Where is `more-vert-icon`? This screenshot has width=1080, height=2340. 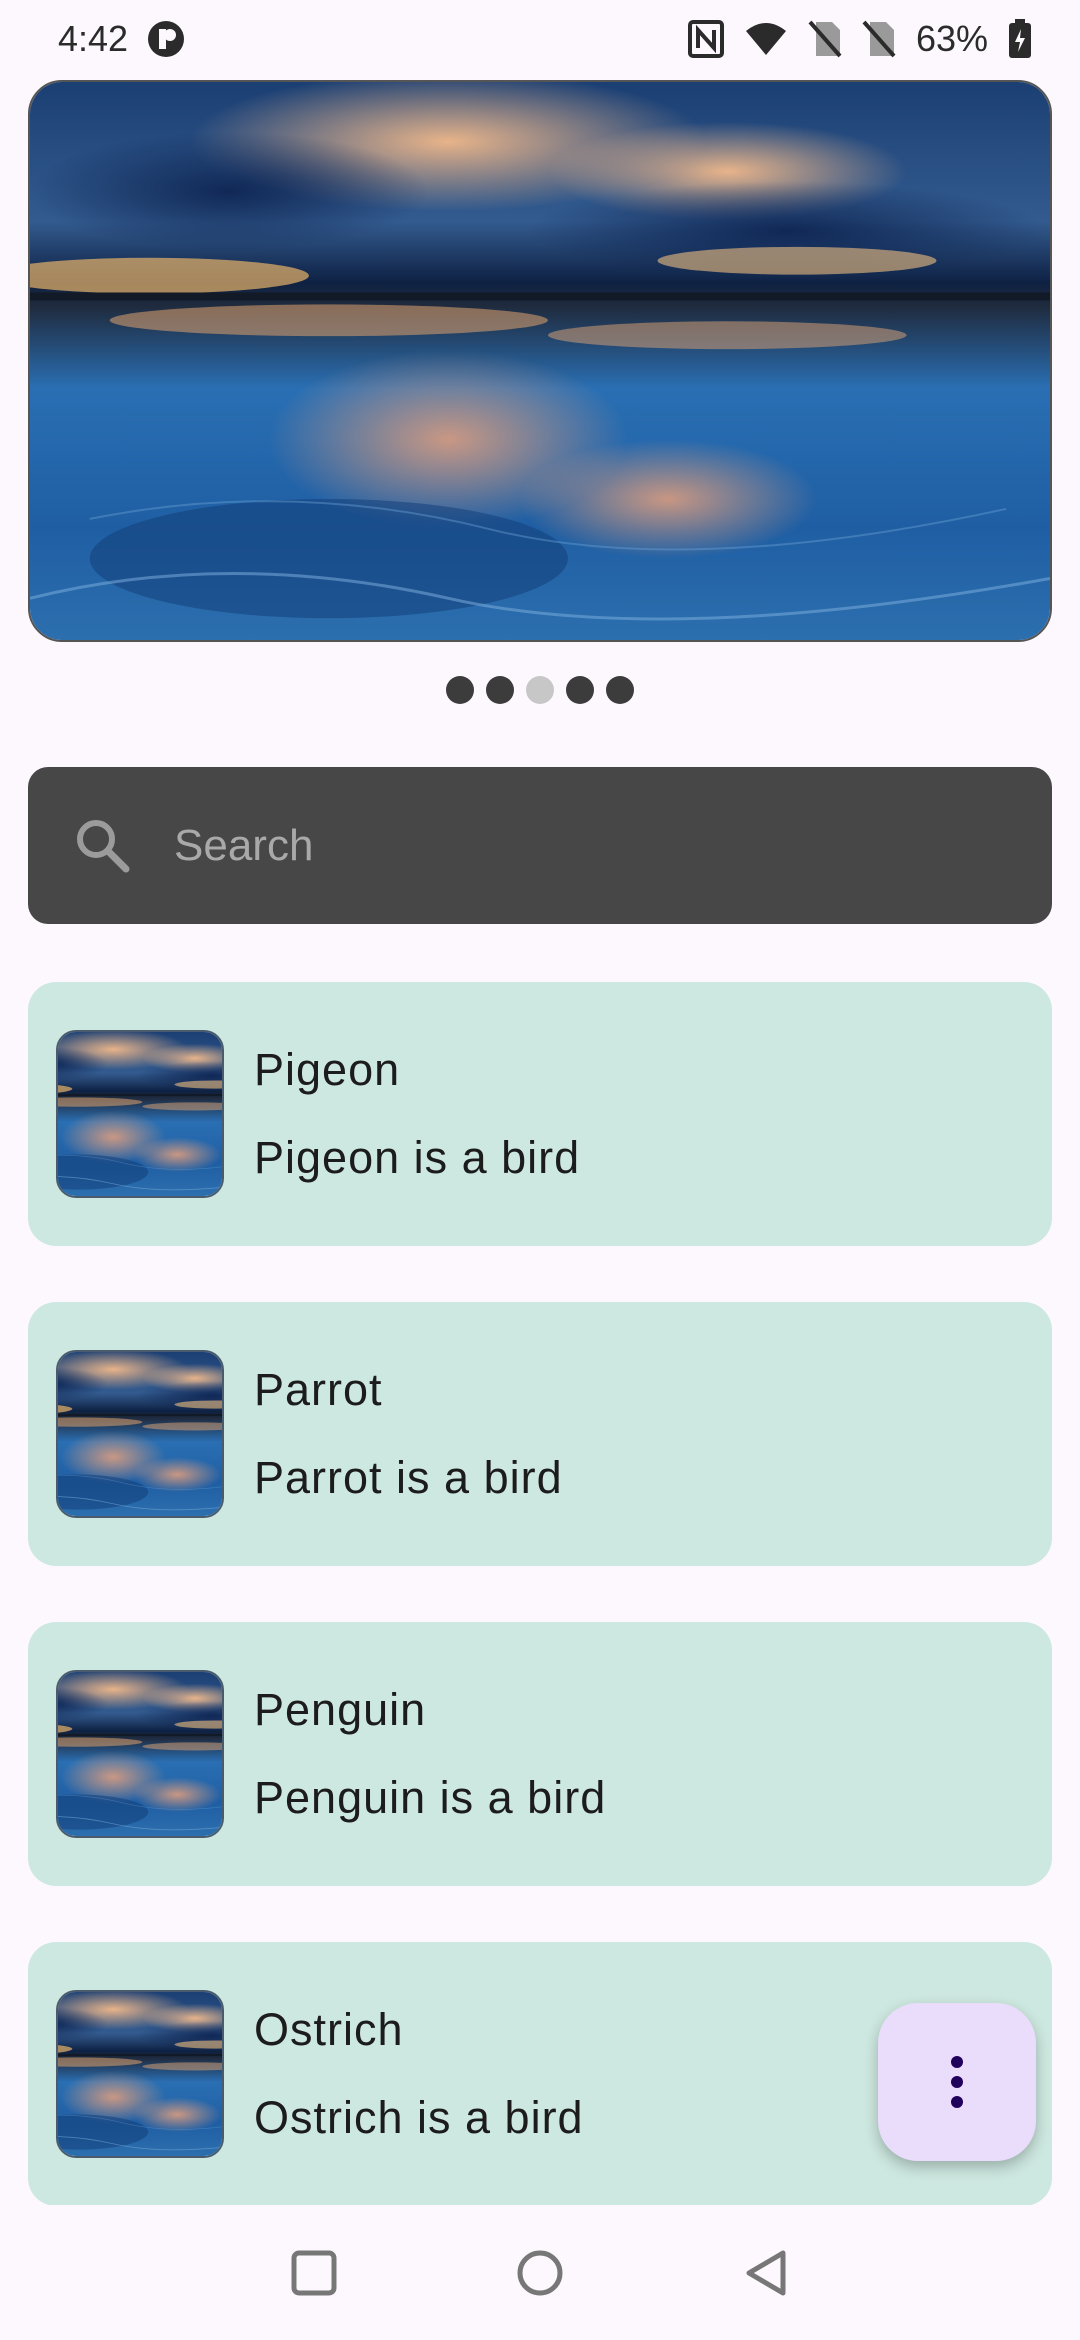 more-vert-icon is located at coordinates (957, 2082).